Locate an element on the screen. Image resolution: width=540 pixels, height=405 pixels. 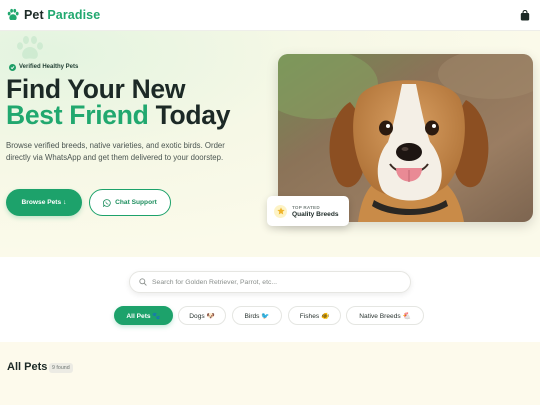
chat-support-button: Chat Support is located at coordinates (130, 202).